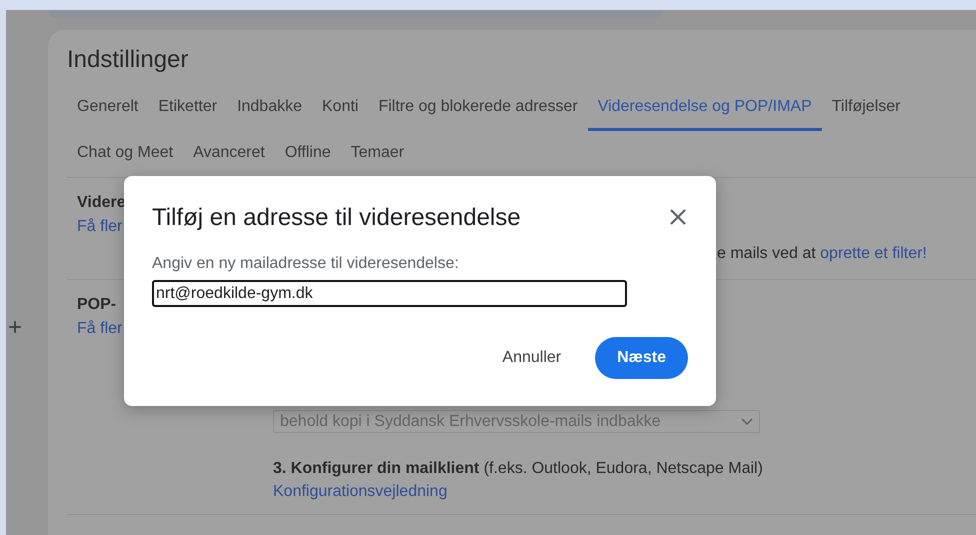 The image size is (976, 535). What do you see at coordinates (641, 358) in the screenshot?
I see `next-button: Næste` at bounding box center [641, 358].